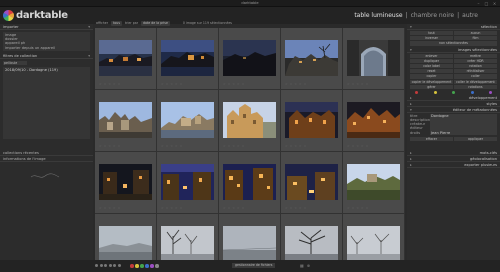 The height and width of the screenshot is (272, 500). Describe the element at coordinates (475, 81) in the screenshot. I see `paste-history-button: coller le développement` at that location.